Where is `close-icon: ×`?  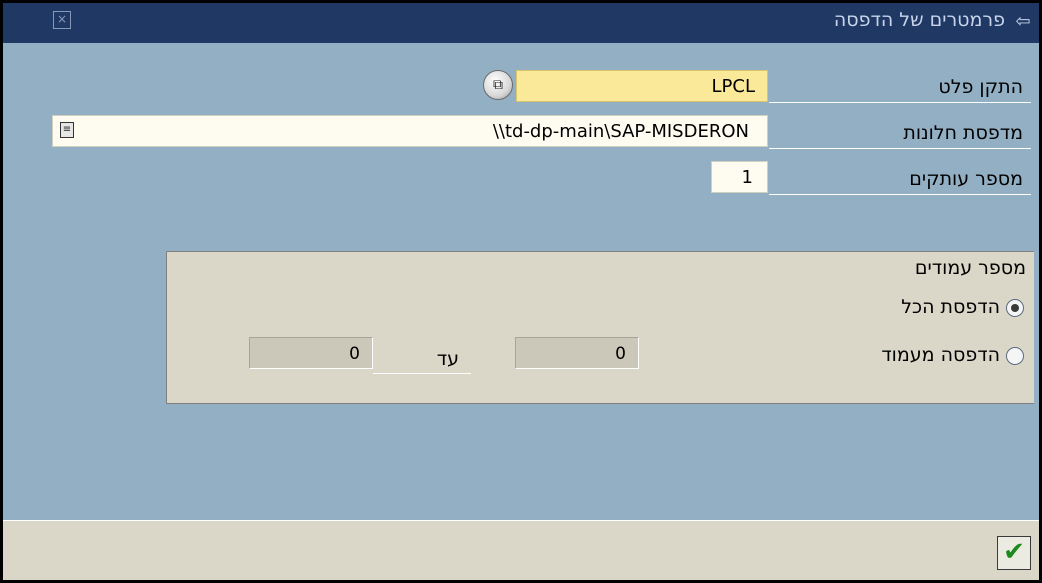 close-icon: × is located at coordinates (62, 20).